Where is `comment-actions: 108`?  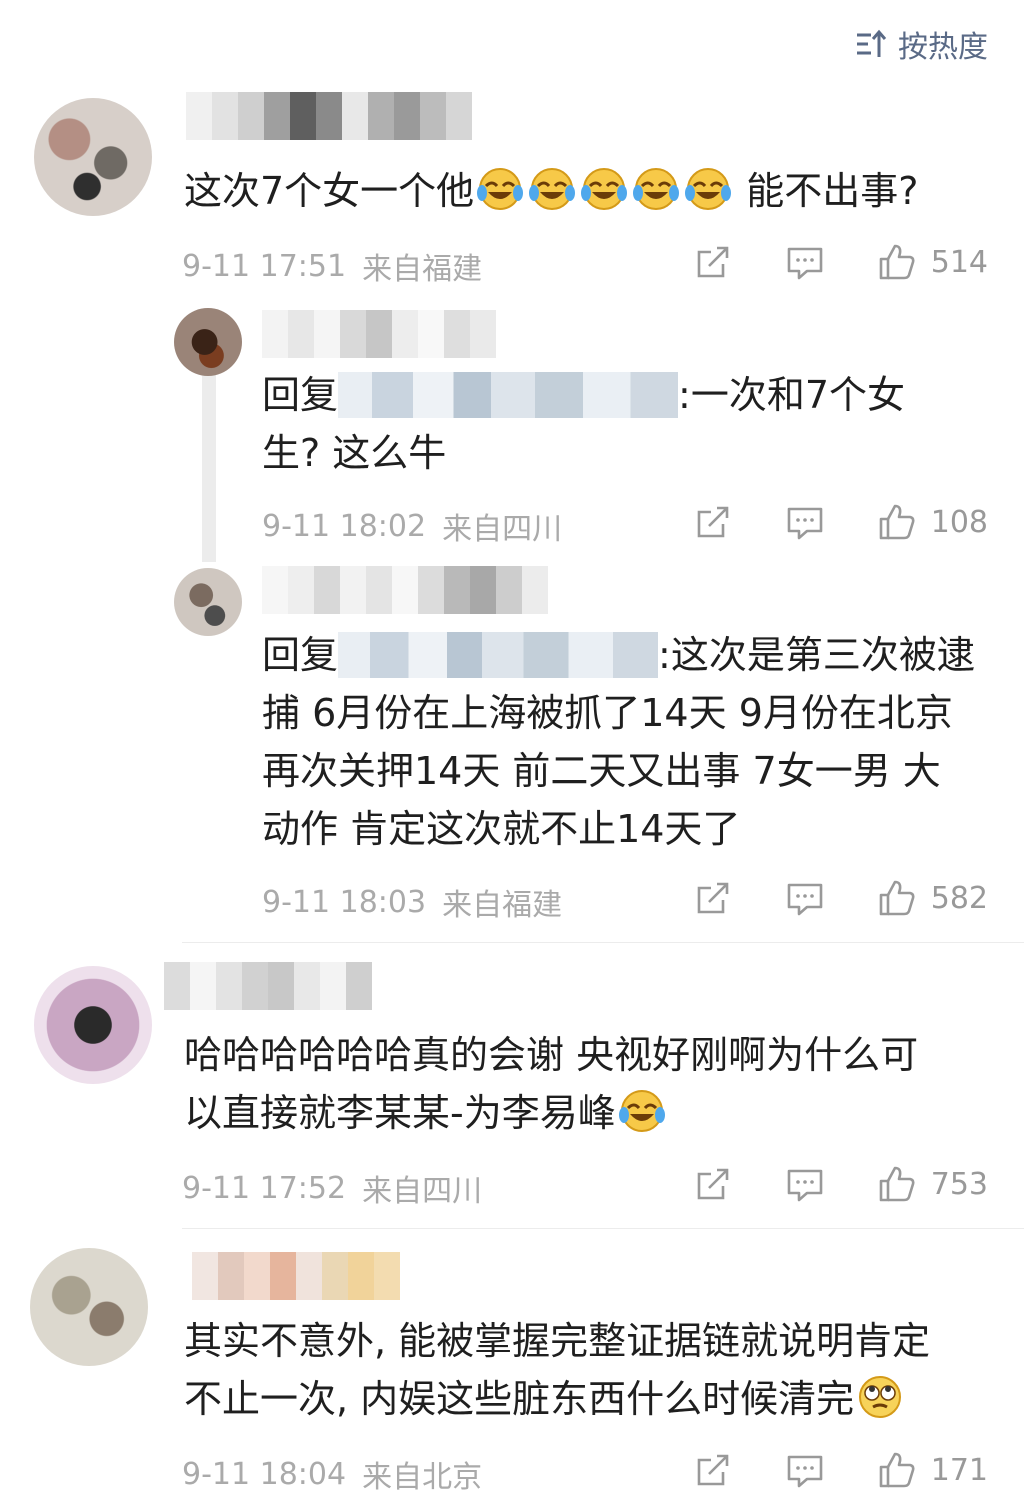
comment-actions: 108 is located at coordinates (840, 522).